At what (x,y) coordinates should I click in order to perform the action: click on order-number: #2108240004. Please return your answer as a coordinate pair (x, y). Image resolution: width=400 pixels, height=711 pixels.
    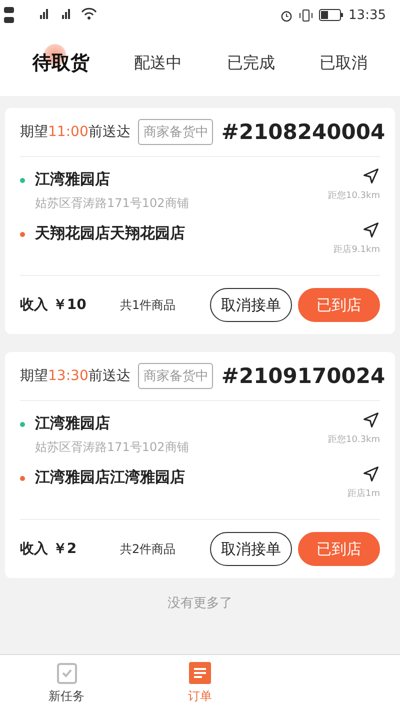
    Looking at the image, I should click on (303, 132).